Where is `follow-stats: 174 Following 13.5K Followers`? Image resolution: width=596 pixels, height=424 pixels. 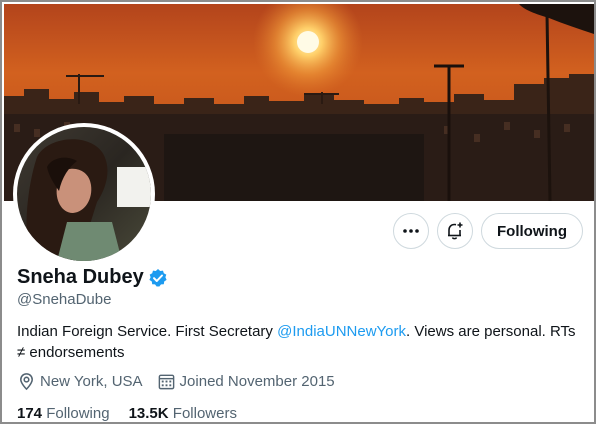 follow-stats: 174 Following 13.5K Followers is located at coordinates (136, 413).